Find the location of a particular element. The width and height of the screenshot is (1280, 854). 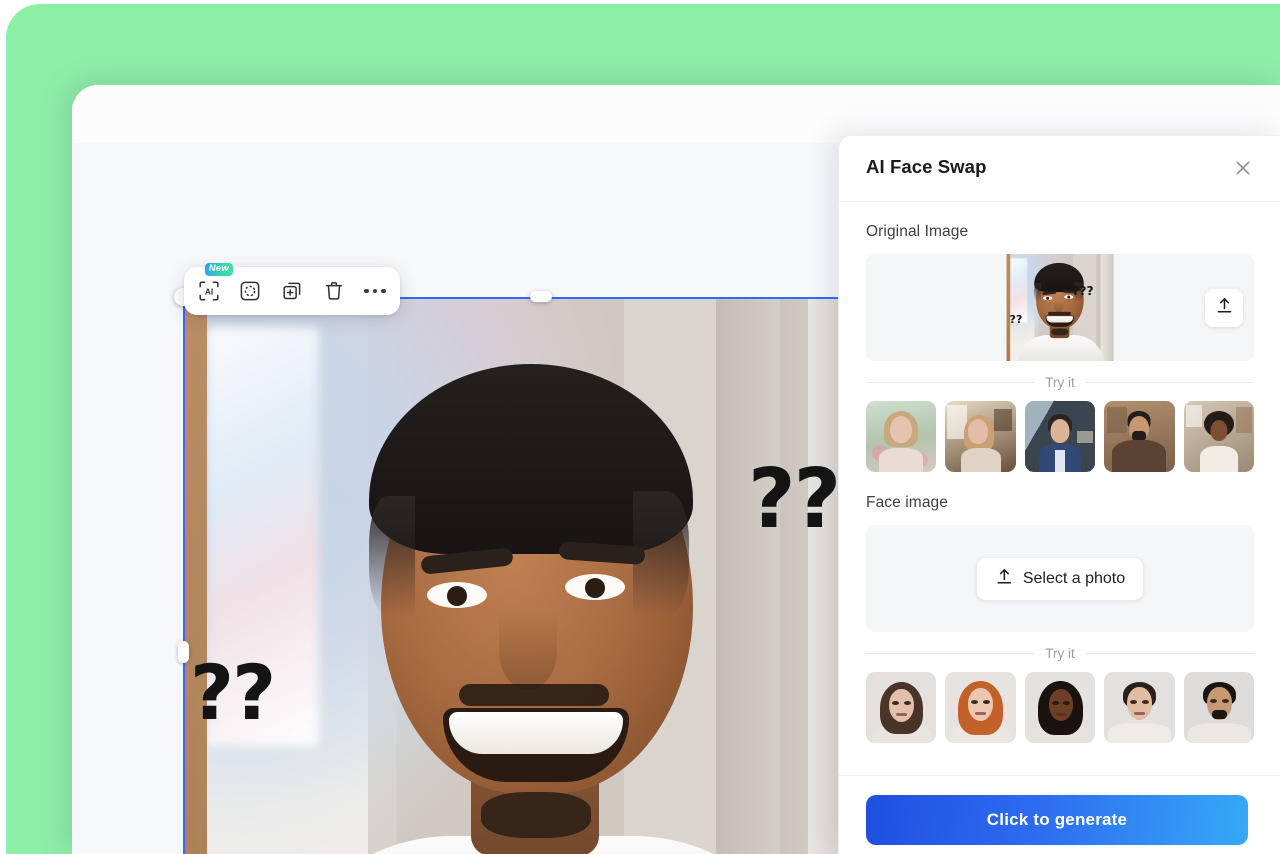

more-tool-button is located at coordinates (375, 291).